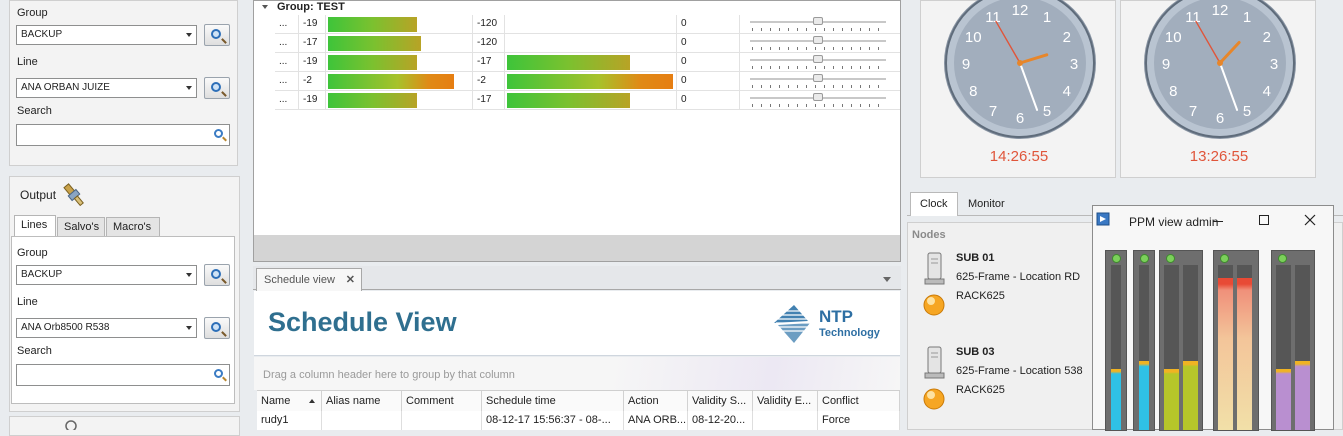 This screenshot has height=436, width=1343. I want to click on output-search-field, so click(123, 375).